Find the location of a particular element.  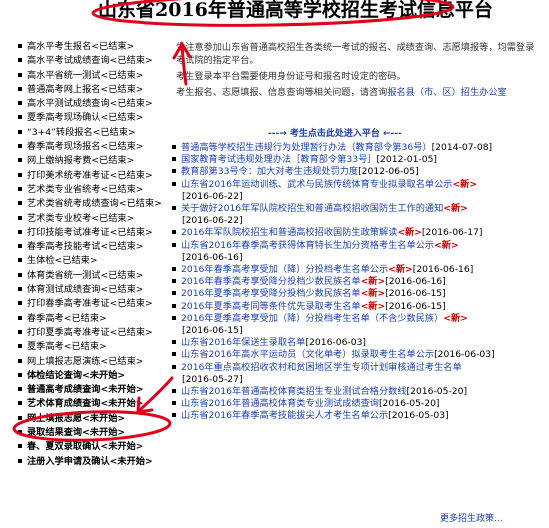

title-arrow-annotation is located at coordinates (182, 63).